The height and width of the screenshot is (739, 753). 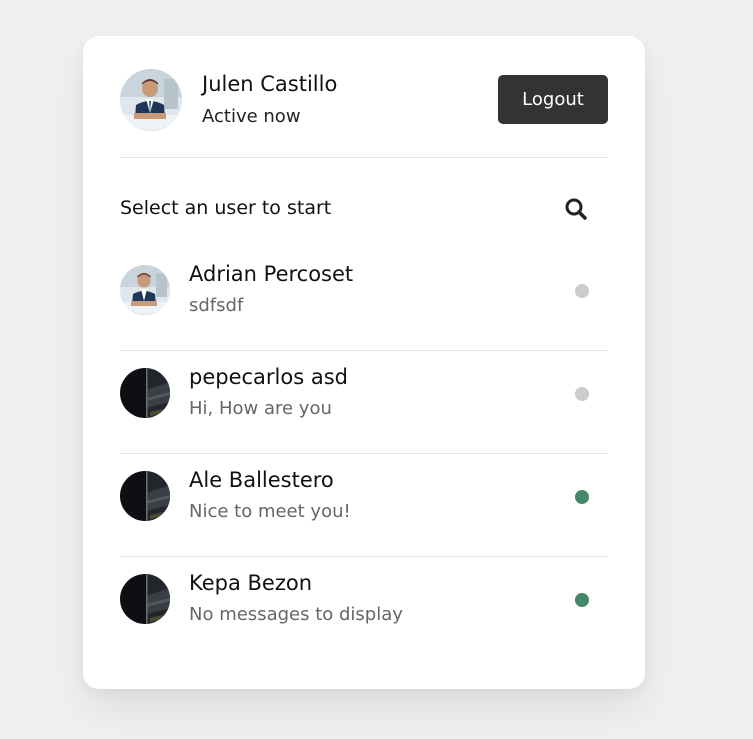 I want to click on current-user-status: Active now, so click(x=251, y=116).